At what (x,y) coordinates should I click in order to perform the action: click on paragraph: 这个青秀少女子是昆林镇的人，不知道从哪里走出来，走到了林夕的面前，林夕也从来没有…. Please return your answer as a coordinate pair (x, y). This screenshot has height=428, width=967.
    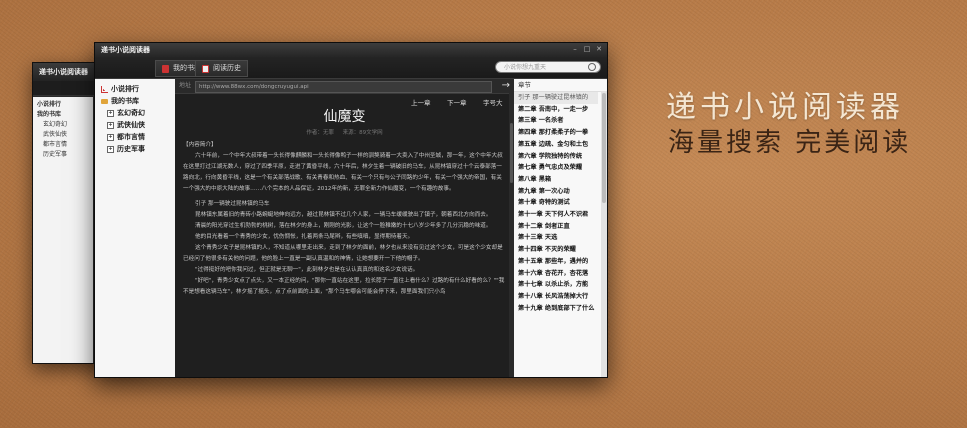
    Looking at the image, I should click on (343, 253).